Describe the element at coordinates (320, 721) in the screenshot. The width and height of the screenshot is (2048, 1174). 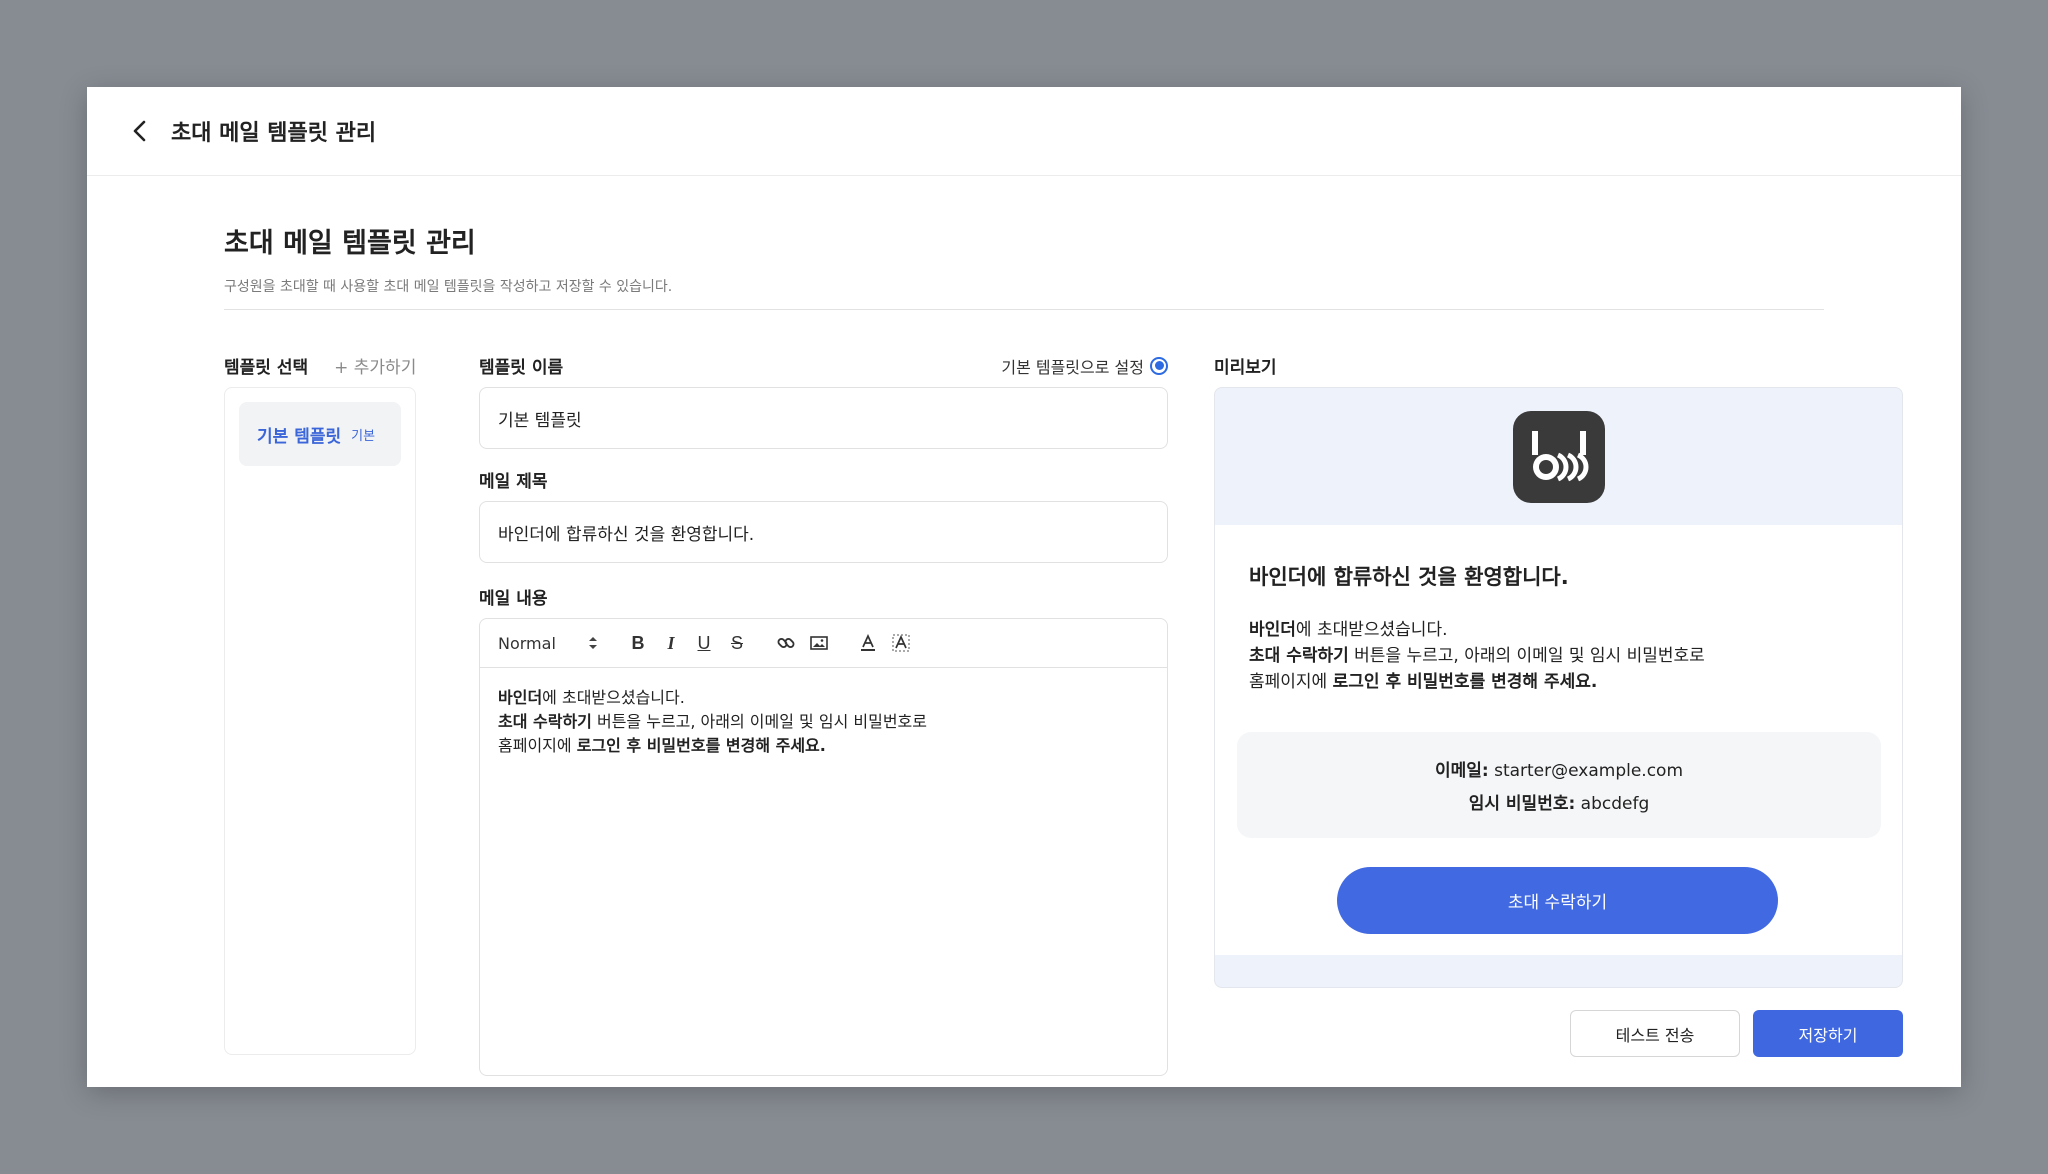
I see `template-list: 기본 템플릿 기본` at that location.